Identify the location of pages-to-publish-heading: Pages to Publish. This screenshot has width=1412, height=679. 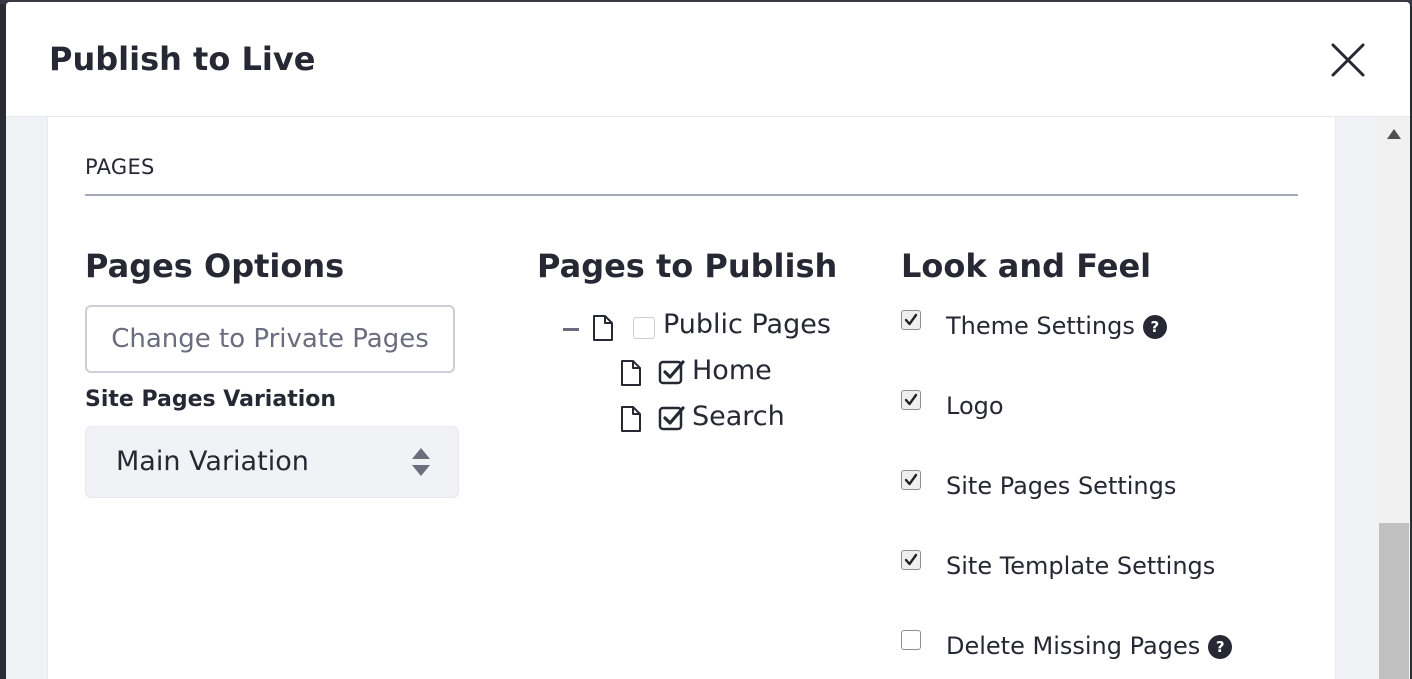
(687, 266).